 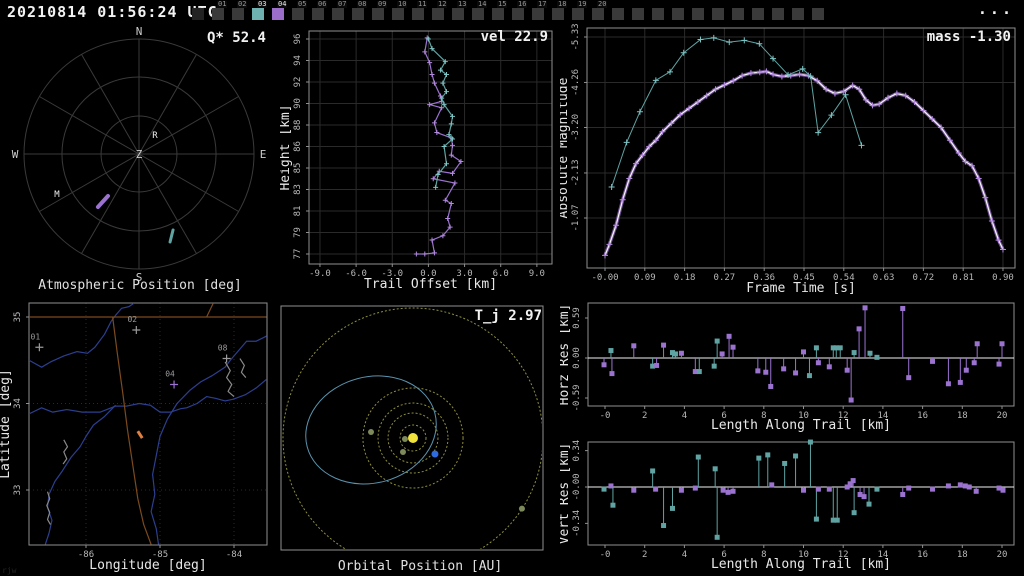 What do you see at coordinates (402, 4) in the screenshot?
I see `station-toggle-label: 10` at bounding box center [402, 4].